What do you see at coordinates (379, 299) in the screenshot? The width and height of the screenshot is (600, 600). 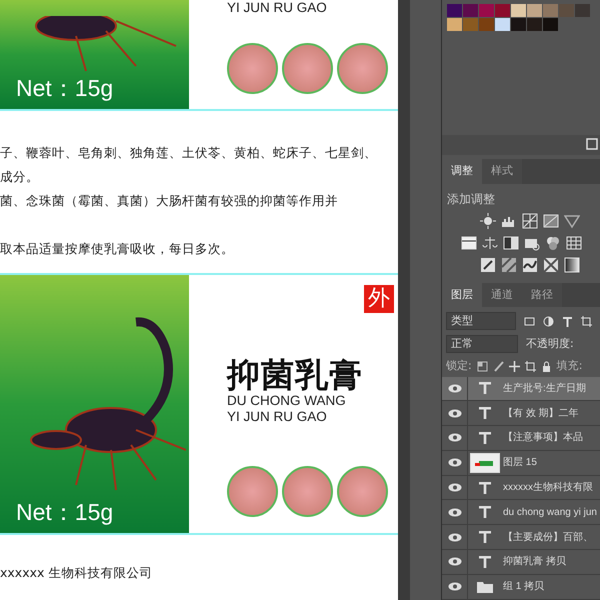 I see `external-use-badge: 外` at bounding box center [379, 299].